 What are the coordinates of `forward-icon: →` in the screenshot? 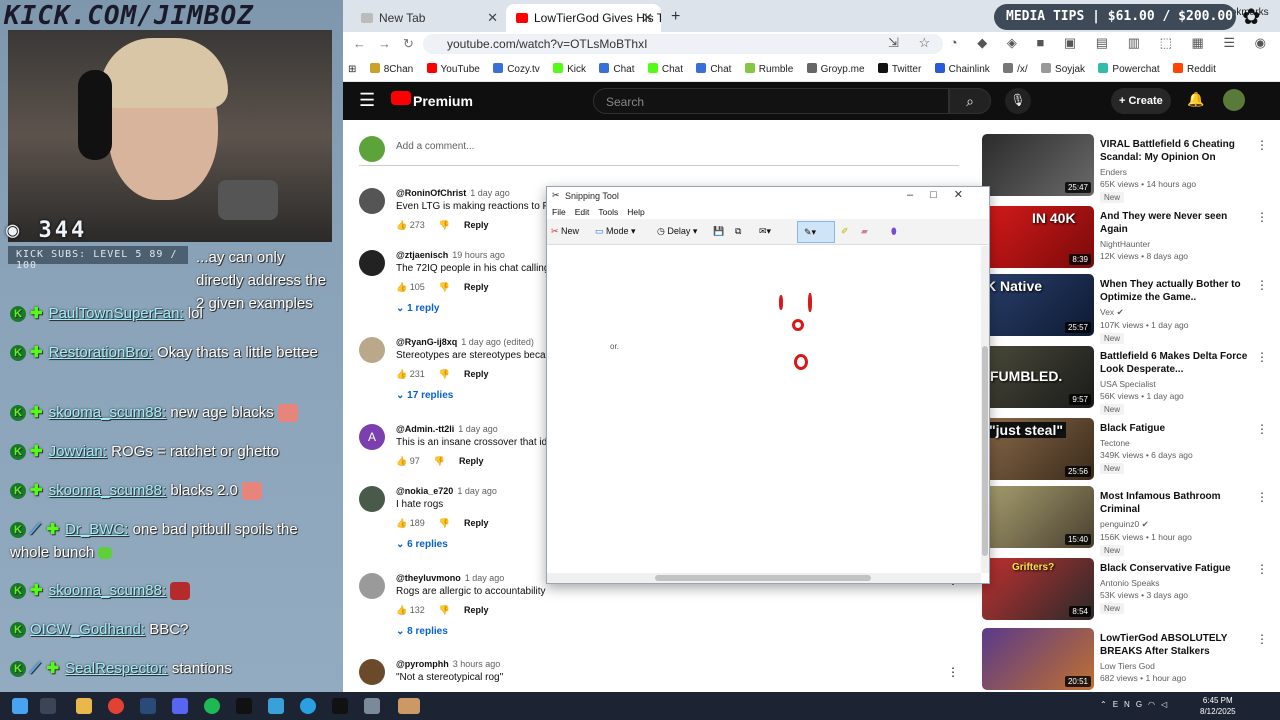 It's located at (390, 43).